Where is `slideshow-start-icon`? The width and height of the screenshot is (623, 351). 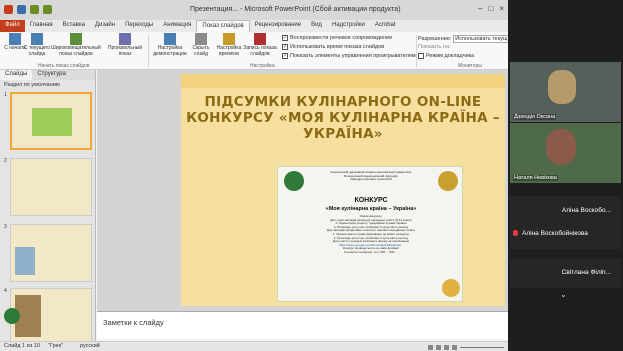
slideshow-start-icon is located at coordinates (15, 39).